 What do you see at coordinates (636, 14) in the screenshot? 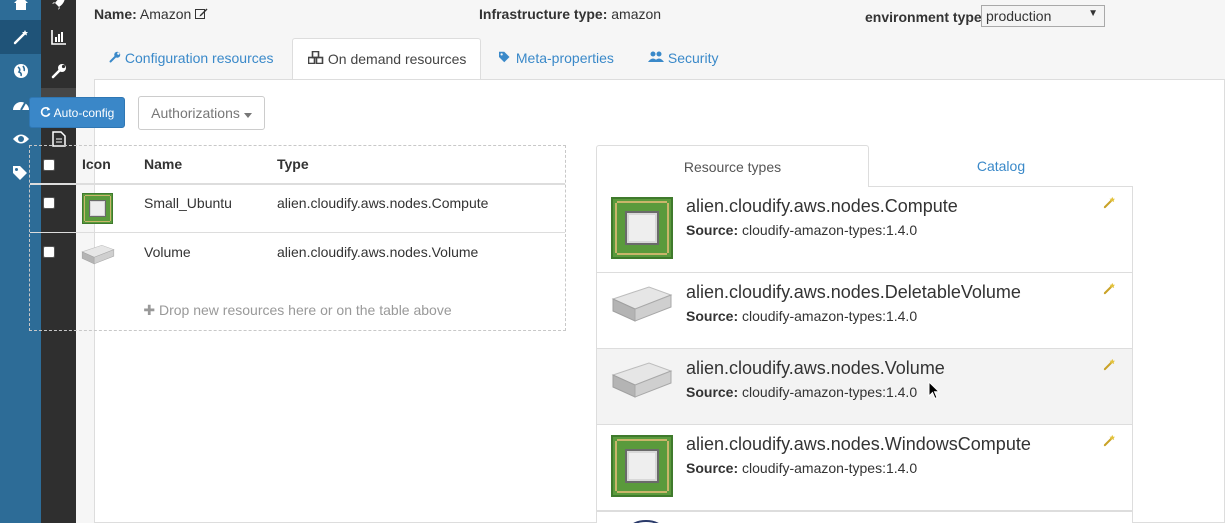
I see `infra-value: amazon` at bounding box center [636, 14].